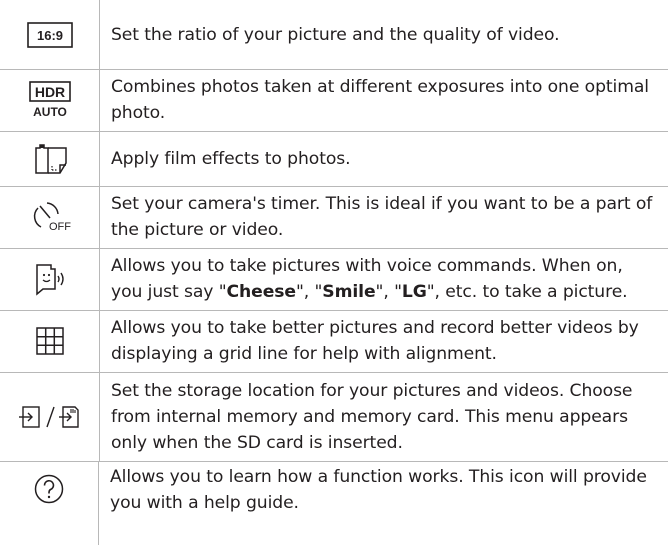  Describe the element at coordinates (49, 92) in the screenshot. I see `hdr-label: HDR` at that location.